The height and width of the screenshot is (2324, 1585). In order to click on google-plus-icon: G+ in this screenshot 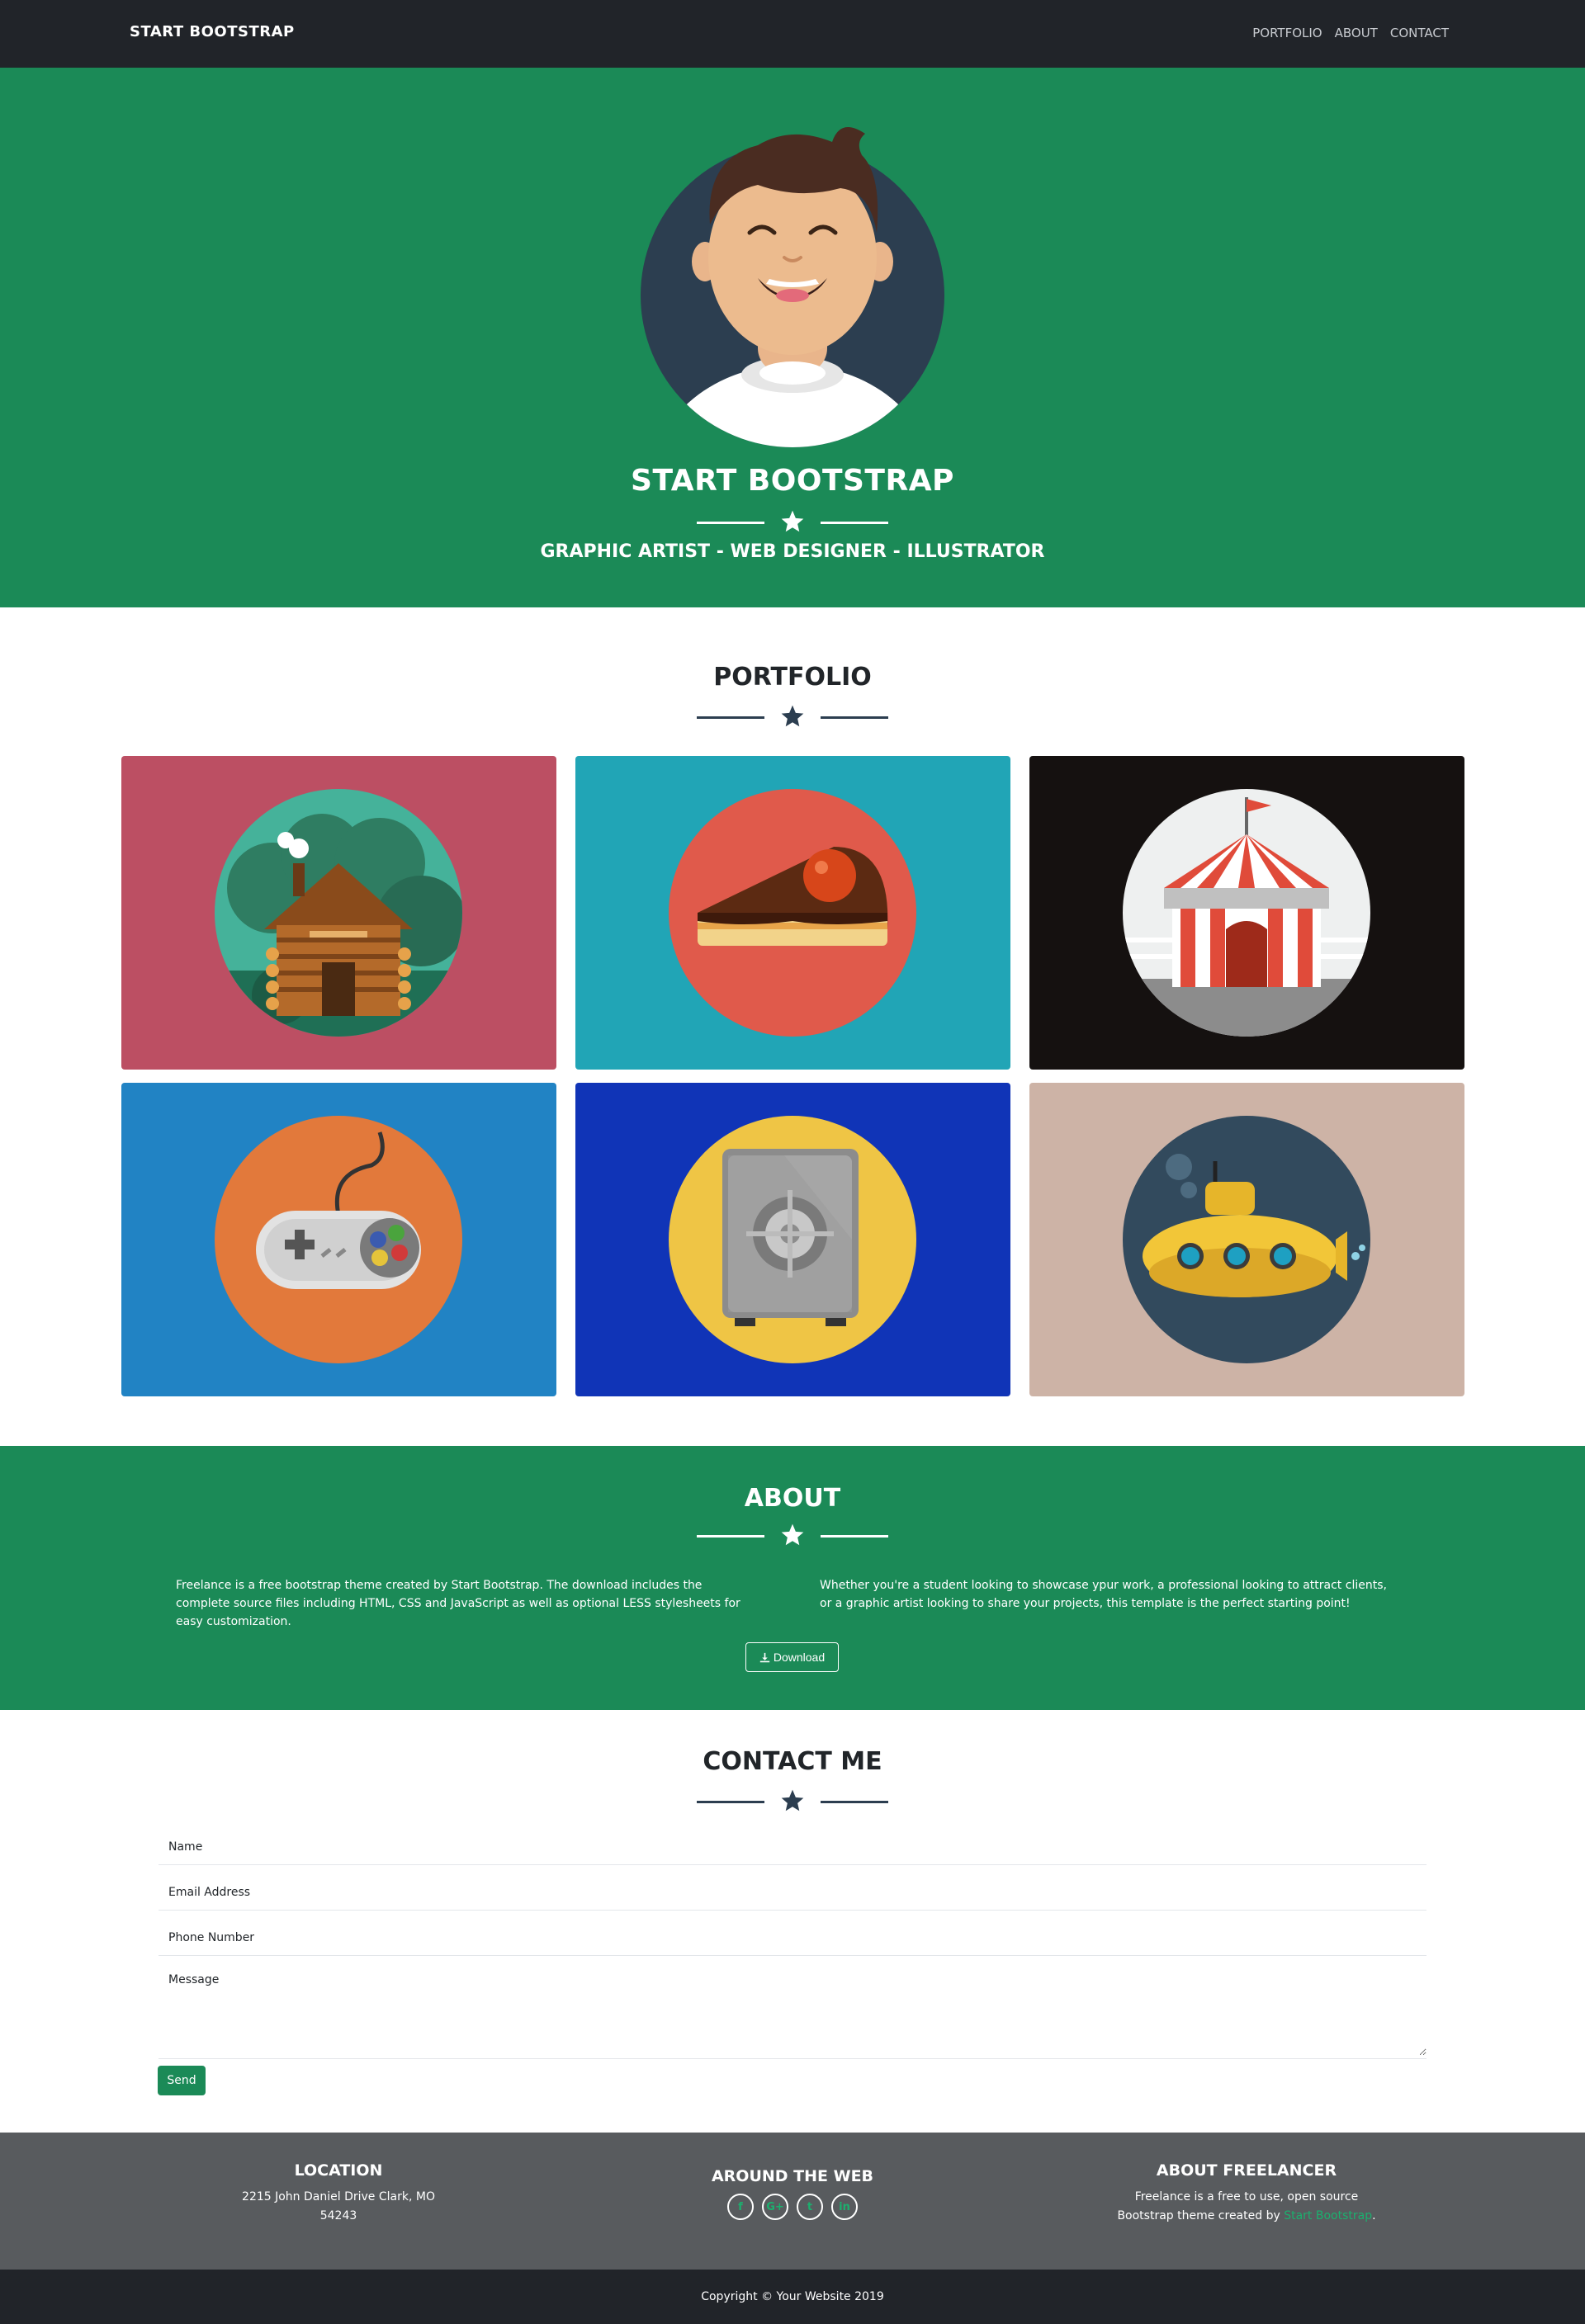, I will do `click(775, 2207)`.